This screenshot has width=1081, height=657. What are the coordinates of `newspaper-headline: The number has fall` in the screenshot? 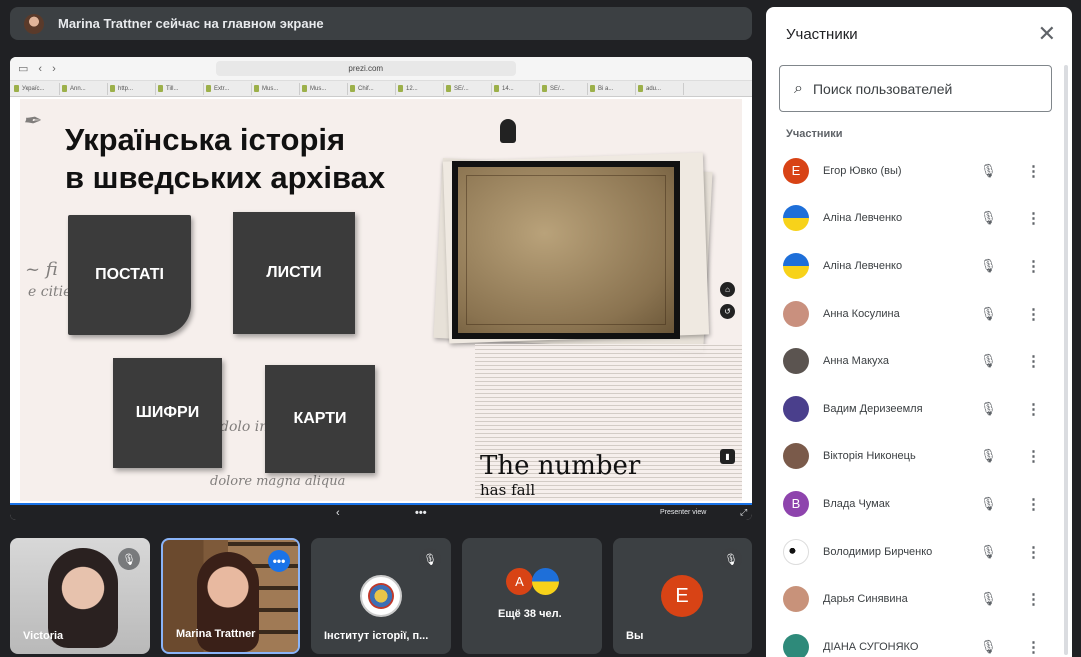 It's located at (560, 475).